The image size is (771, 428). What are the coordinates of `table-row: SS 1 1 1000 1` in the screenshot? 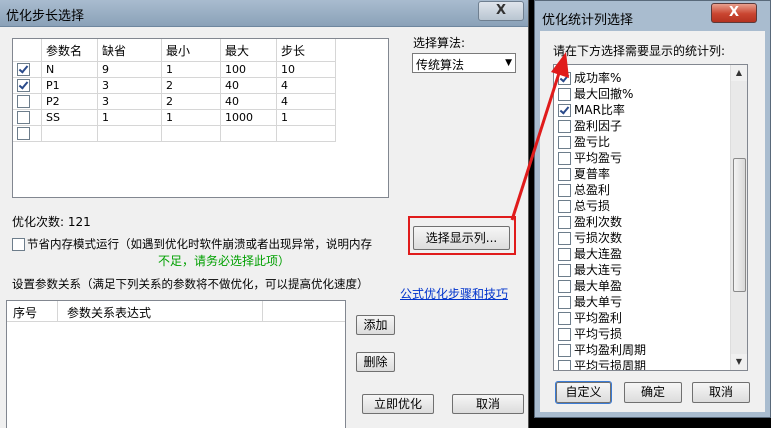 It's located at (174, 117).